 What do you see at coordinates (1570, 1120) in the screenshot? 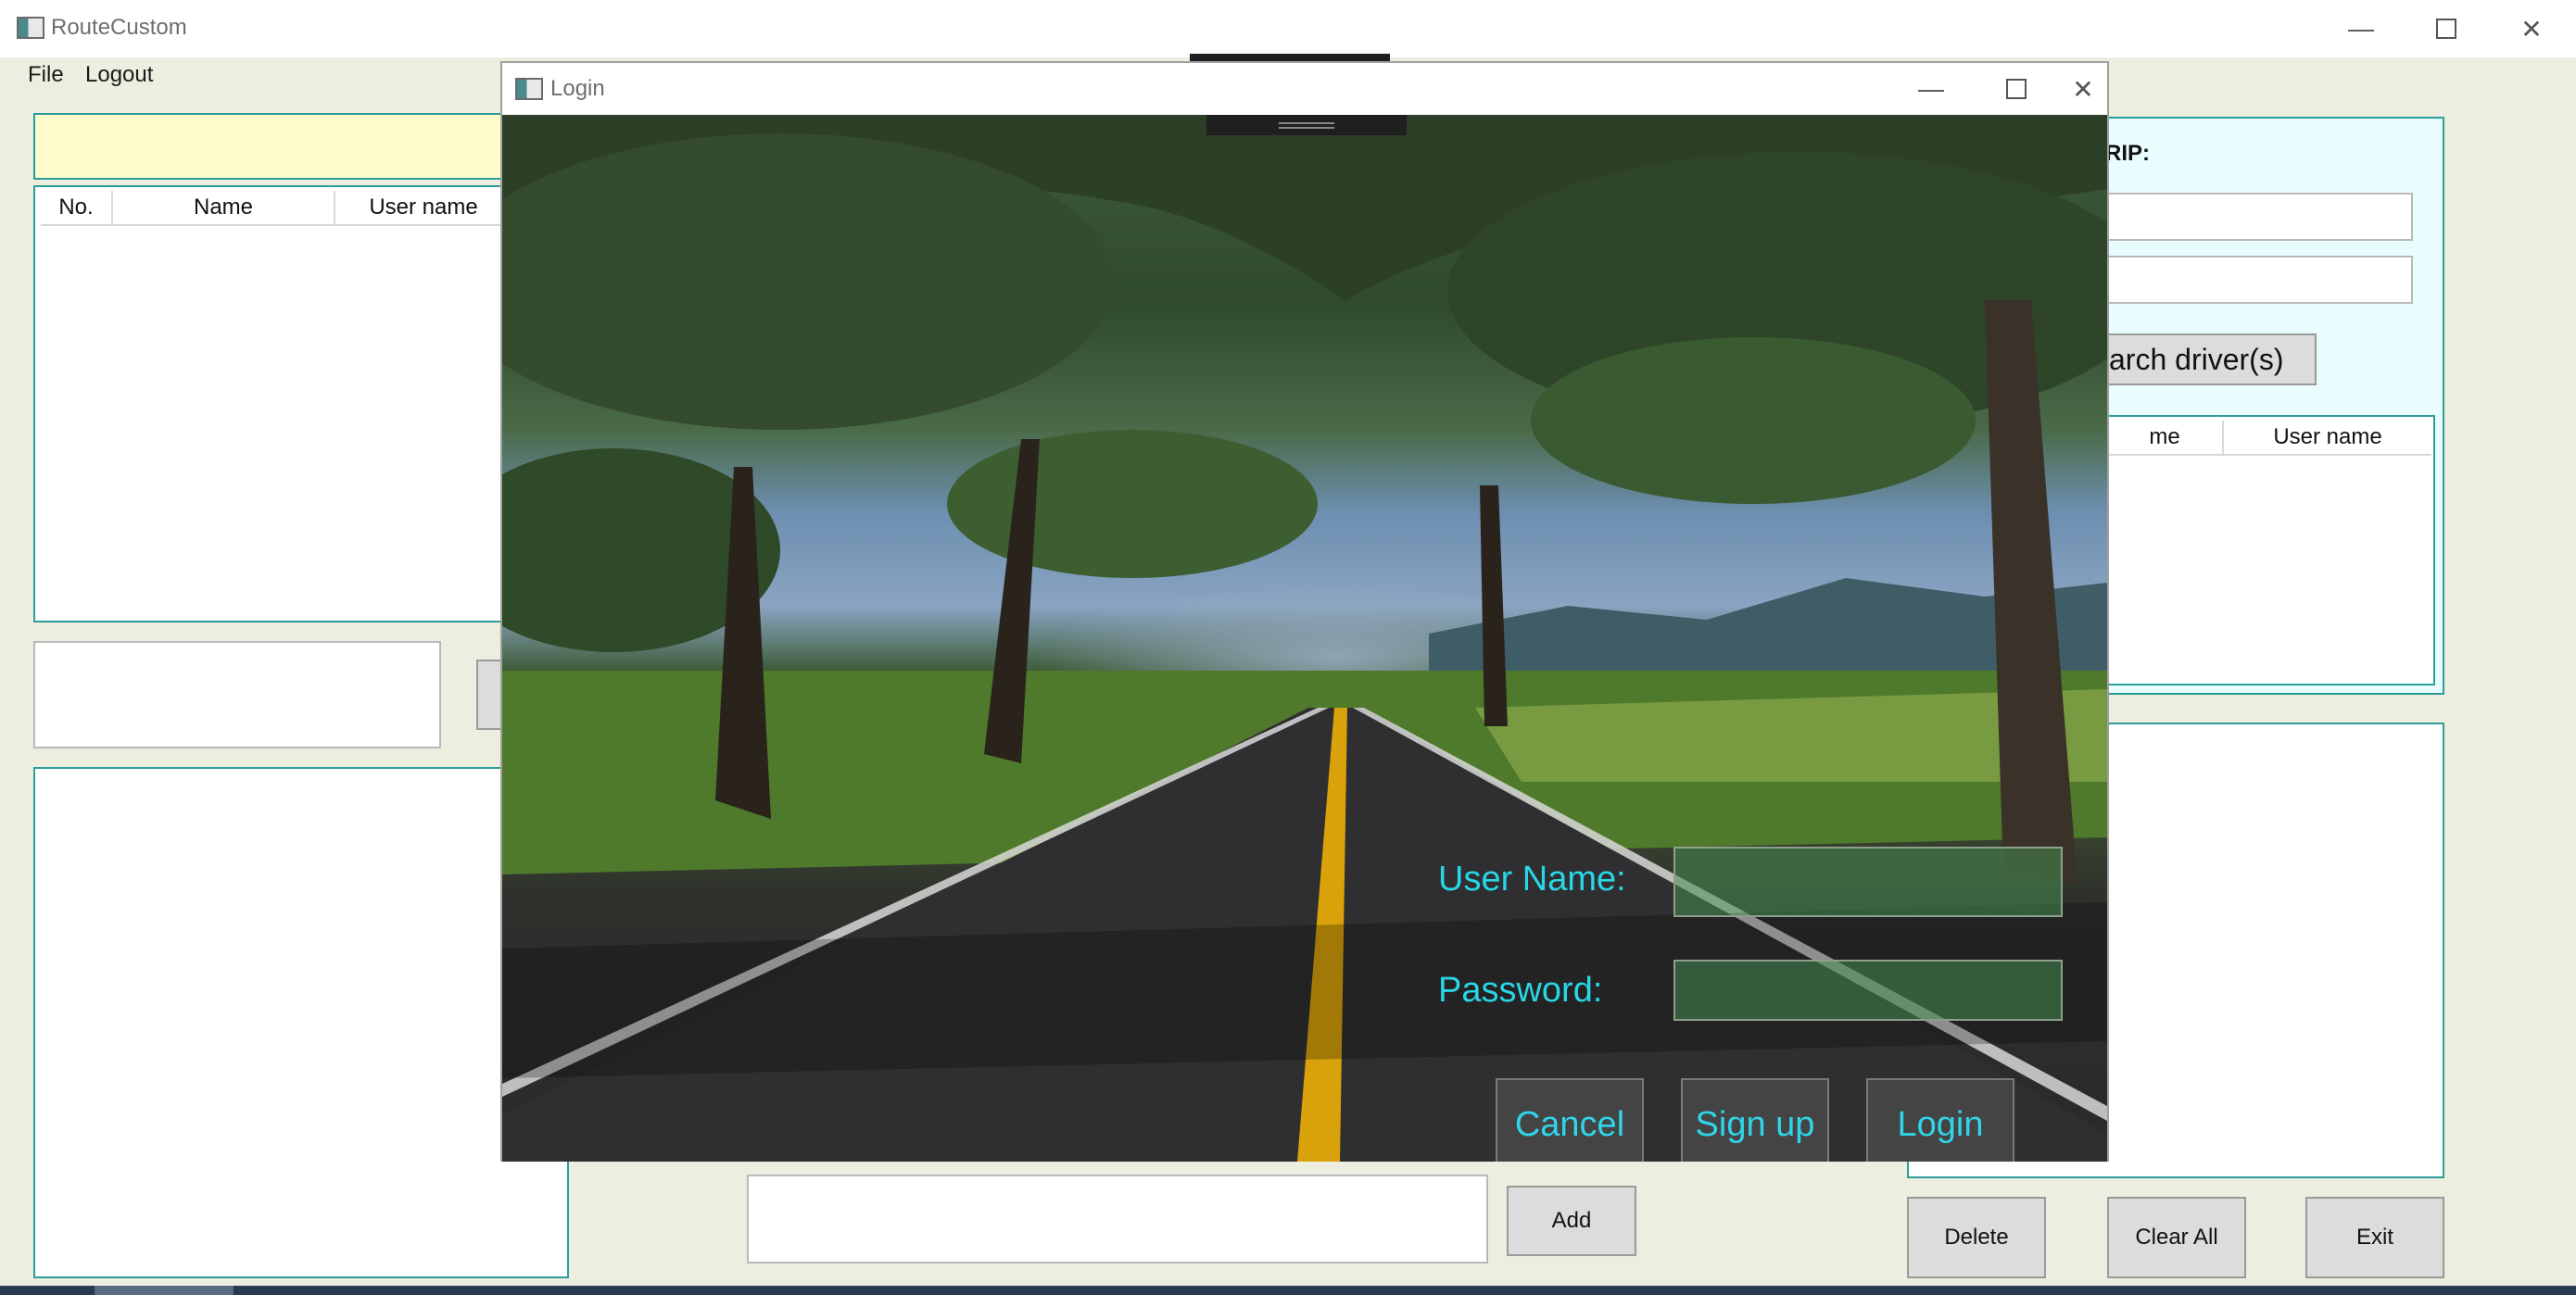
I see `cancel-button: Cancel` at bounding box center [1570, 1120].